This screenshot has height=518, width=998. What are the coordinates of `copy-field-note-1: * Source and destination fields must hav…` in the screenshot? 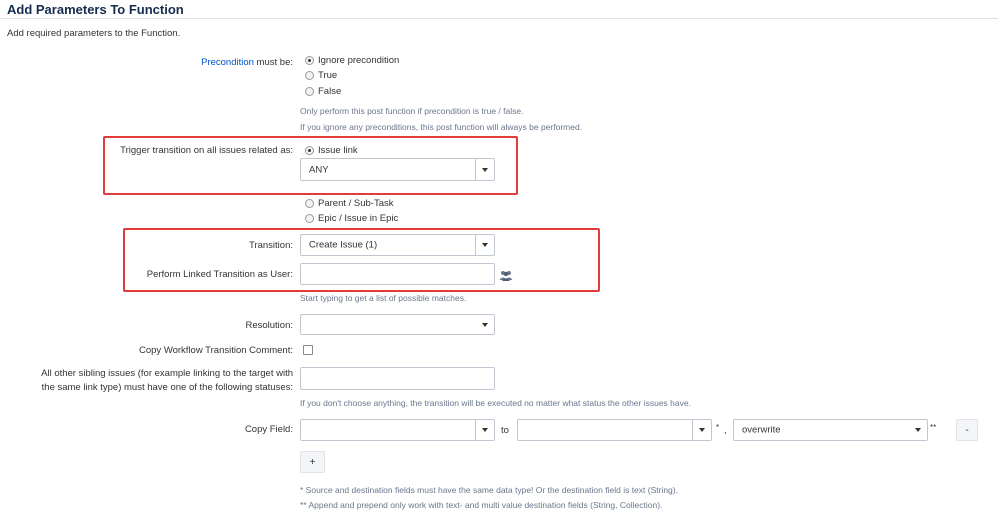 It's located at (489, 490).